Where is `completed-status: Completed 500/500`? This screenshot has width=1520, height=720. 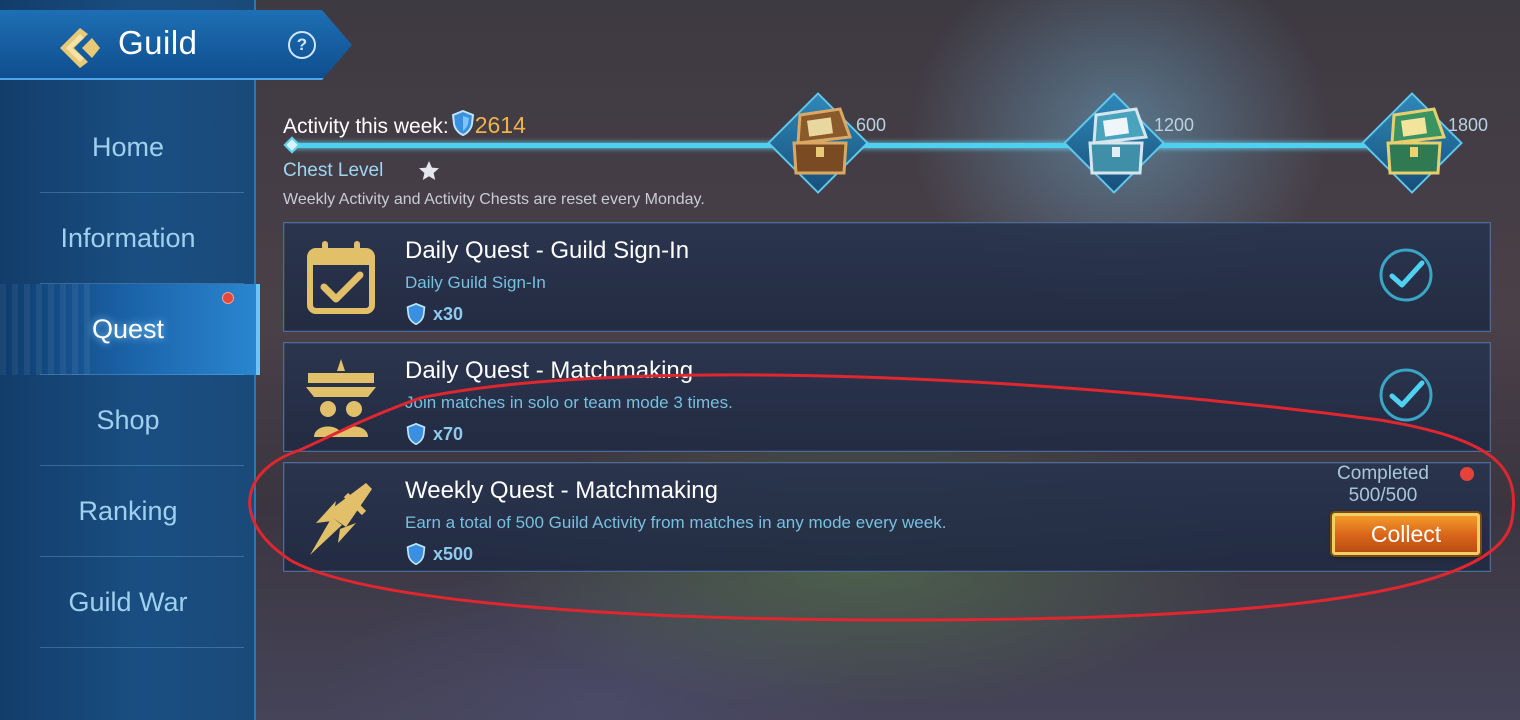
completed-status: Completed 500/500 is located at coordinates (1383, 485).